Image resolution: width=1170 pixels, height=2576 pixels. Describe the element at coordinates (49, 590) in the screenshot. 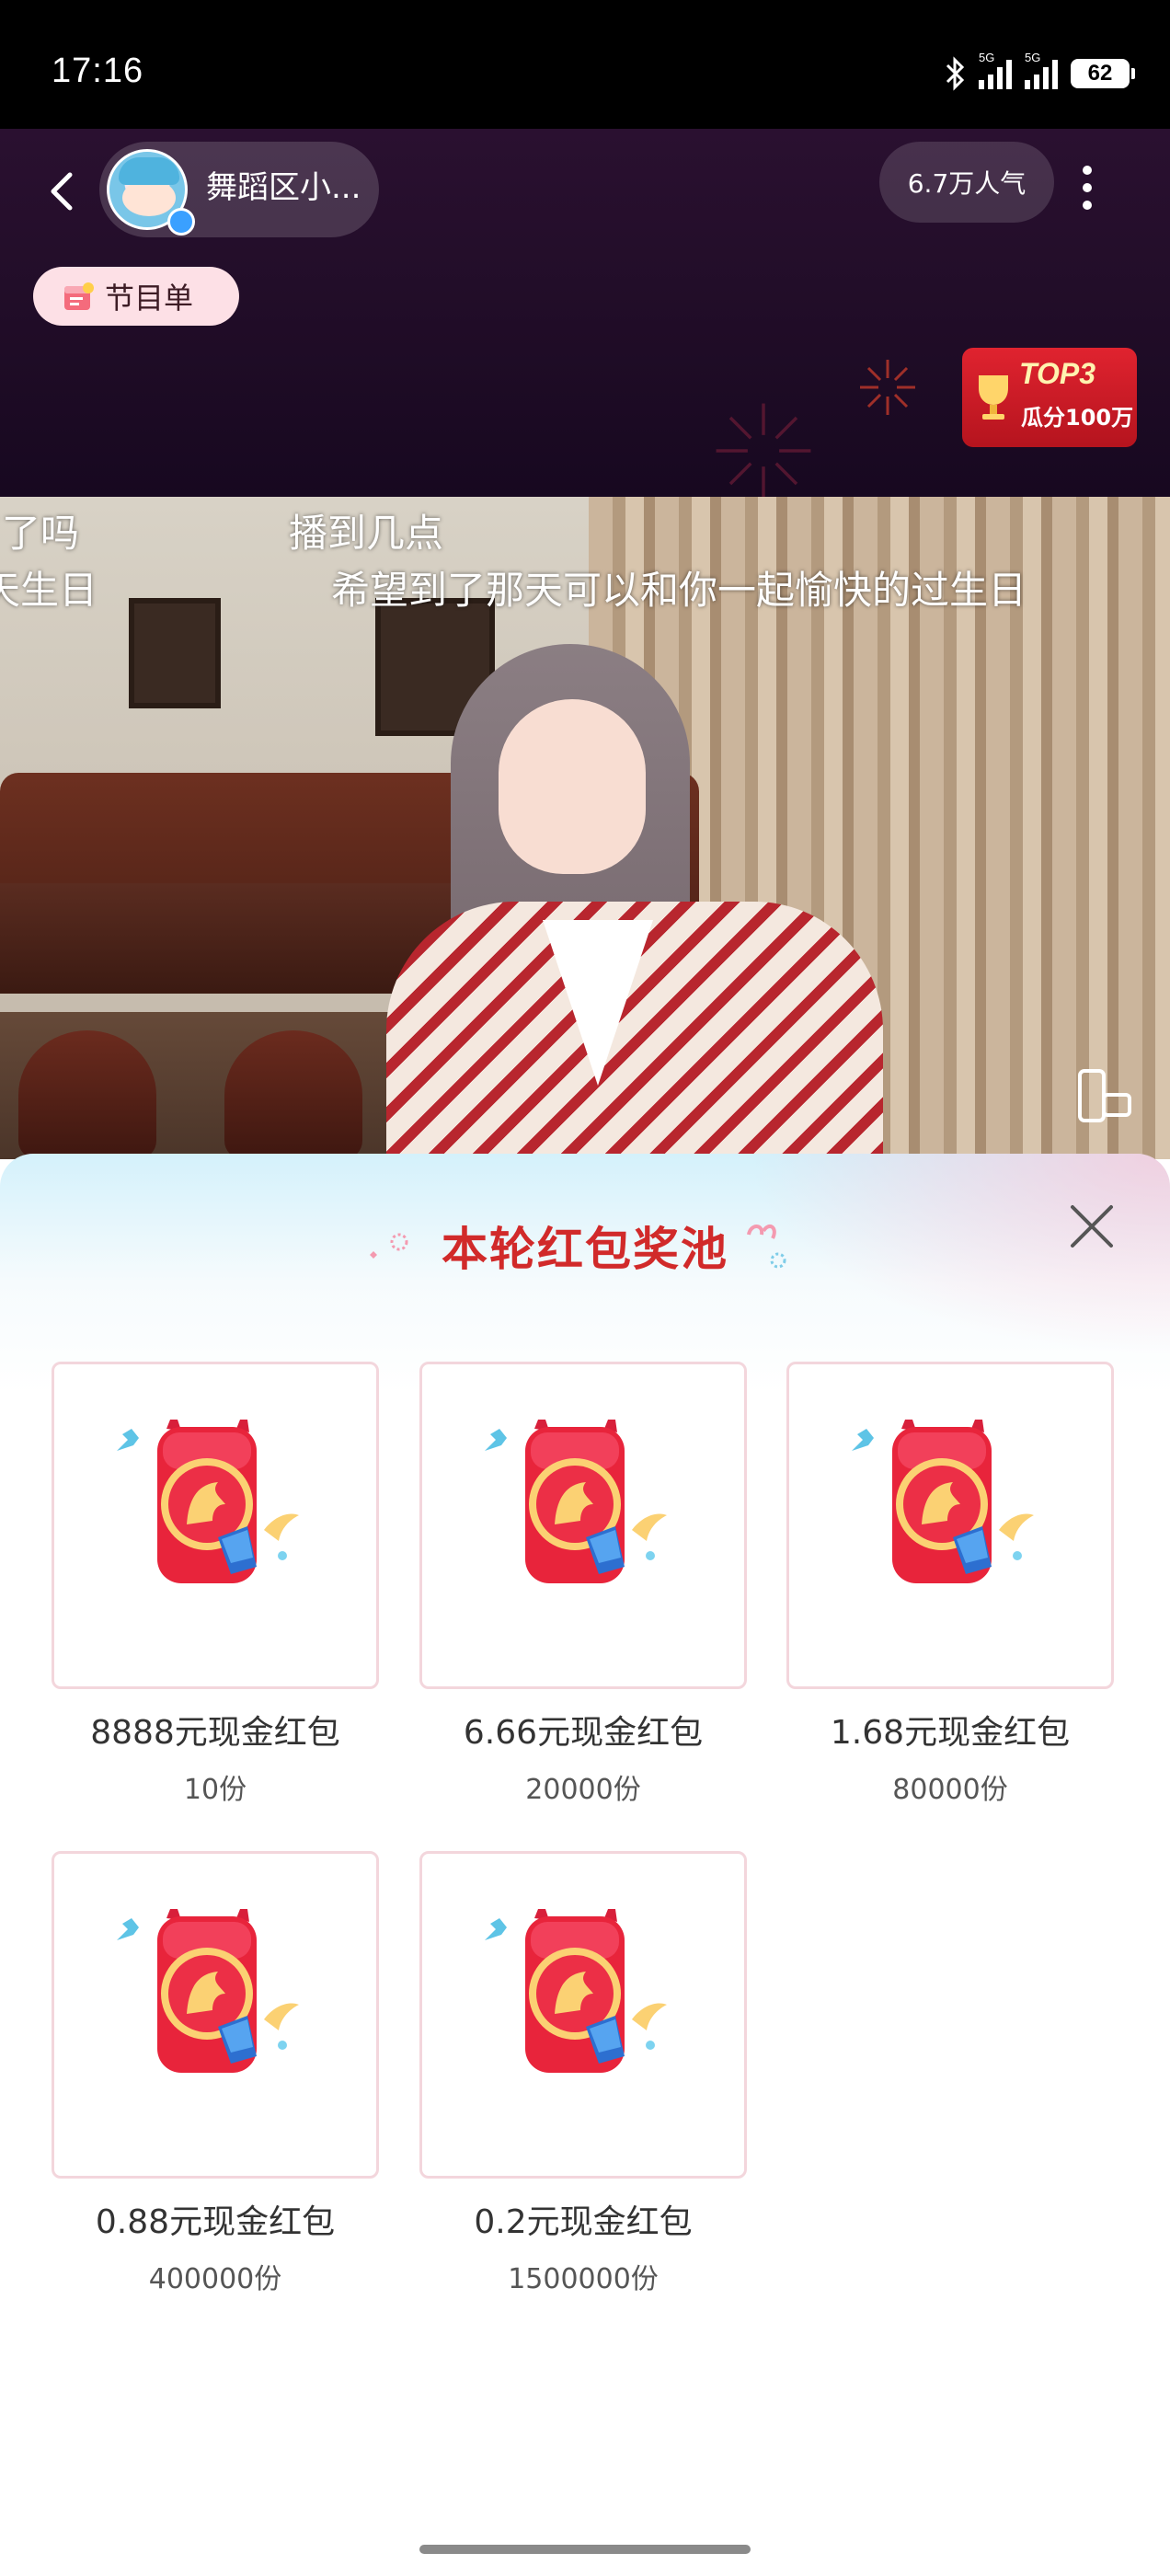

I see `danmu-message: 天生日` at that location.